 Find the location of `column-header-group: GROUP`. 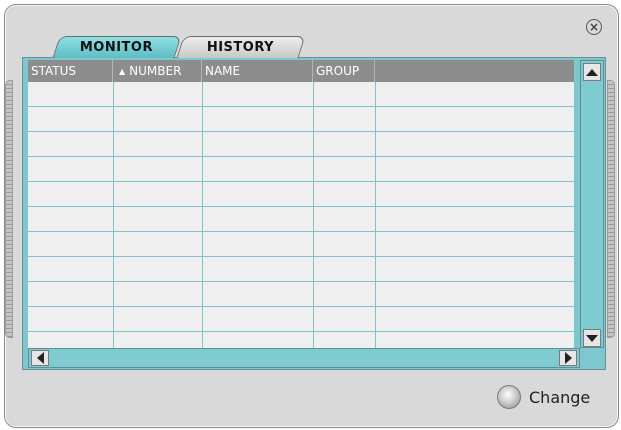

column-header-group: GROUP is located at coordinates (344, 71).